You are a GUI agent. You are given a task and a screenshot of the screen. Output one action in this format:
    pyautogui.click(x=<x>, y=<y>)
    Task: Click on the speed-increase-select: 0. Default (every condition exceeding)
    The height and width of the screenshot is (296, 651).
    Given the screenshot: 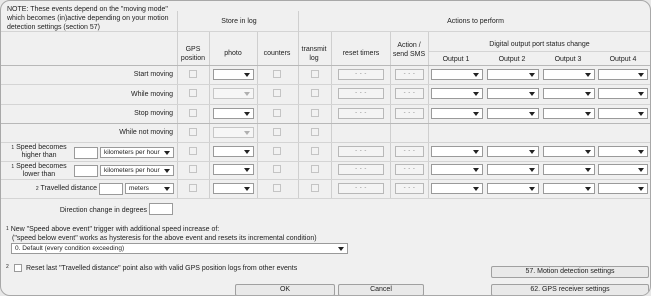 What is the action you would take?
    pyautogui.click(x=179, y=248)
    